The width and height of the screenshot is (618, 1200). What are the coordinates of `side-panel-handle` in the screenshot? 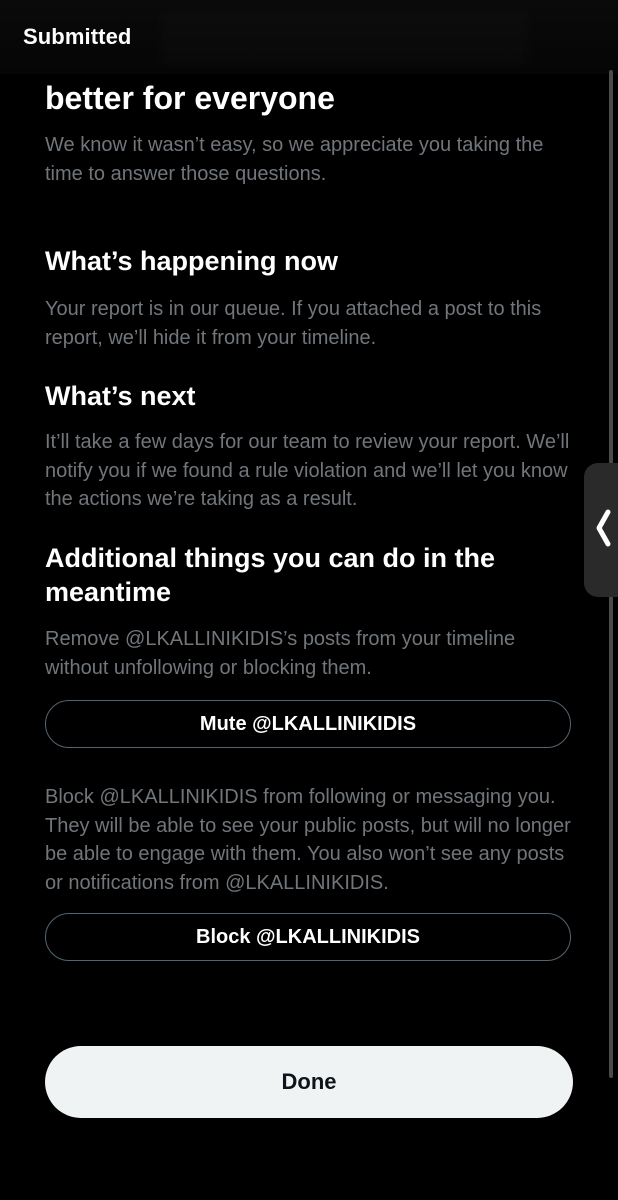 It's located at (601, 530).